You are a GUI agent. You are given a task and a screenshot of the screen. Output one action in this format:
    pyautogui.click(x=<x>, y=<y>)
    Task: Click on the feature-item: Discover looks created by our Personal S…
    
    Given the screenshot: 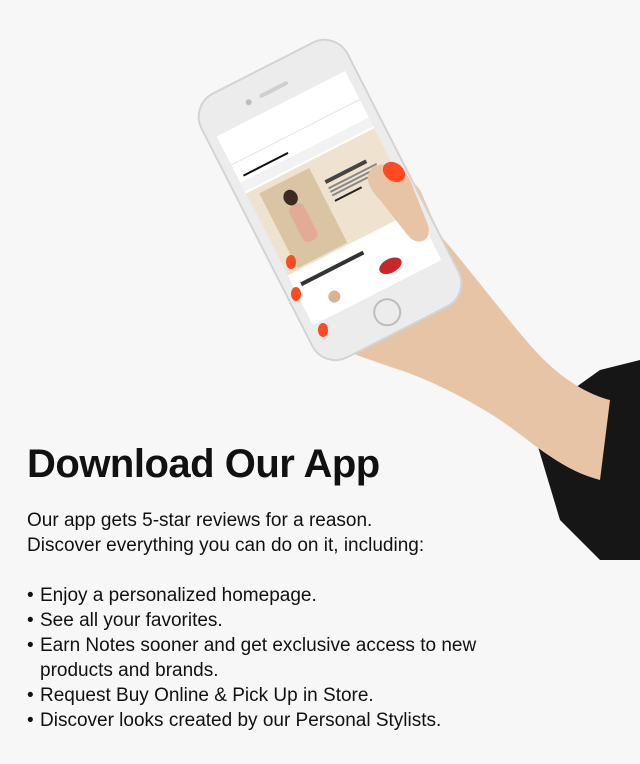 What is the action you would take?
    pyautogui.click(x=287, y=720)
    